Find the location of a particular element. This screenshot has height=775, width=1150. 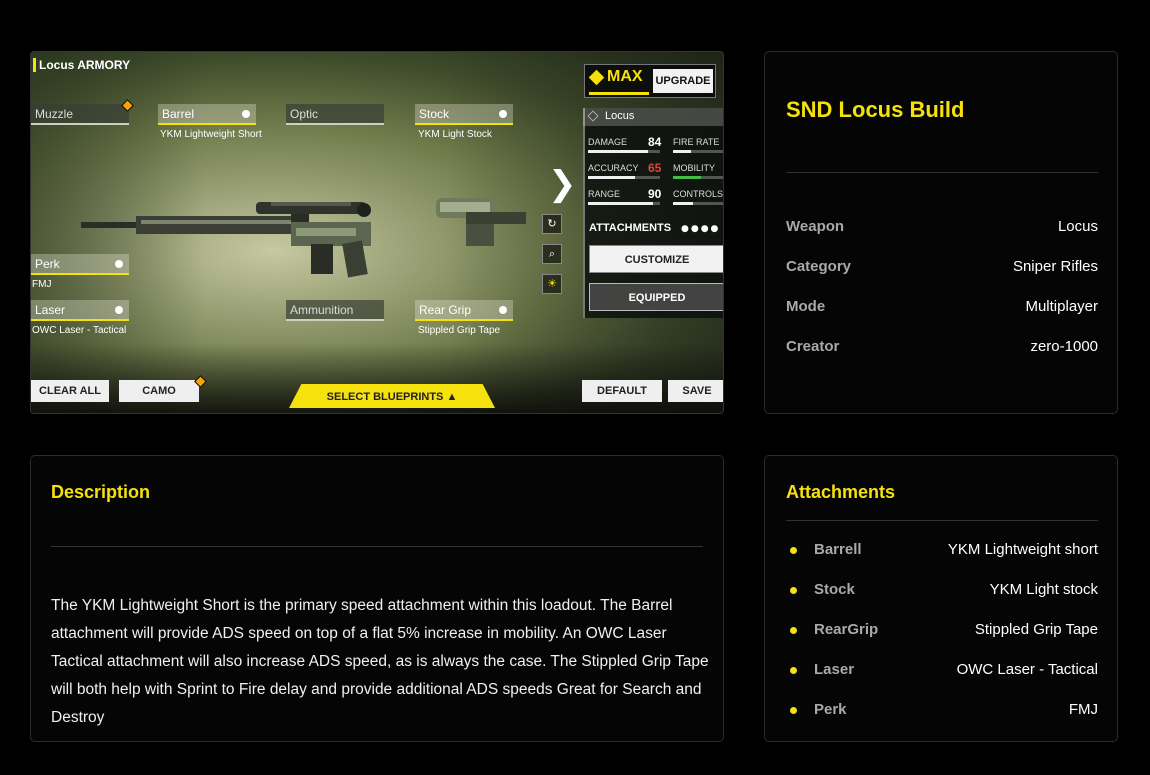

range-bar-fill is located at coordinates (620, 203).